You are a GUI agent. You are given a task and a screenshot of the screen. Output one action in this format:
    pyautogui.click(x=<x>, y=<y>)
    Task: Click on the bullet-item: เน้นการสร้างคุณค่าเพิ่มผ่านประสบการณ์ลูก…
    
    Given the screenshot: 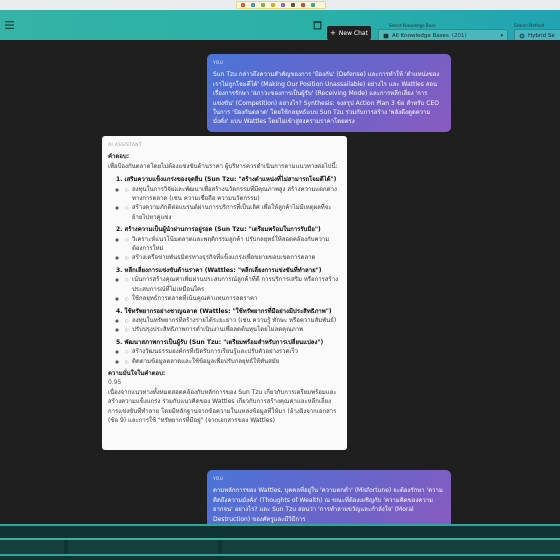 What is the action you would take?
    pyautogui.click(x=233, y=284)
    